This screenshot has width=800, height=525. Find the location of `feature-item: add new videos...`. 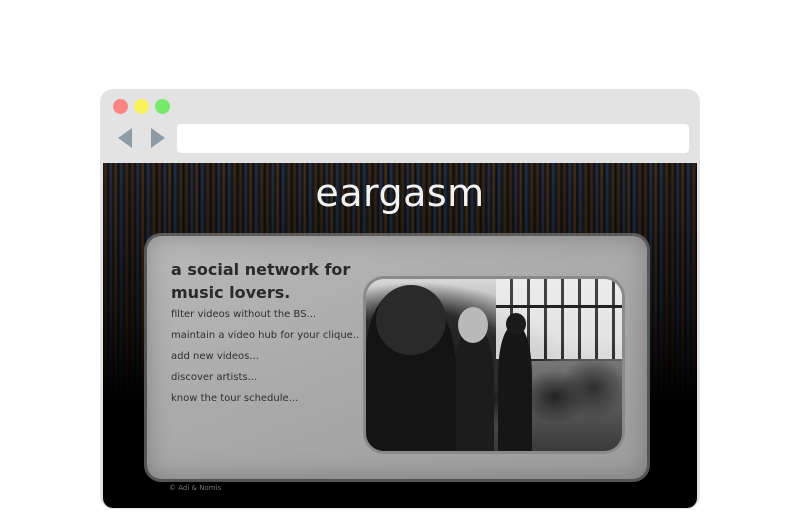

feature-item: add new videos... is located at coordinates (215, 356).